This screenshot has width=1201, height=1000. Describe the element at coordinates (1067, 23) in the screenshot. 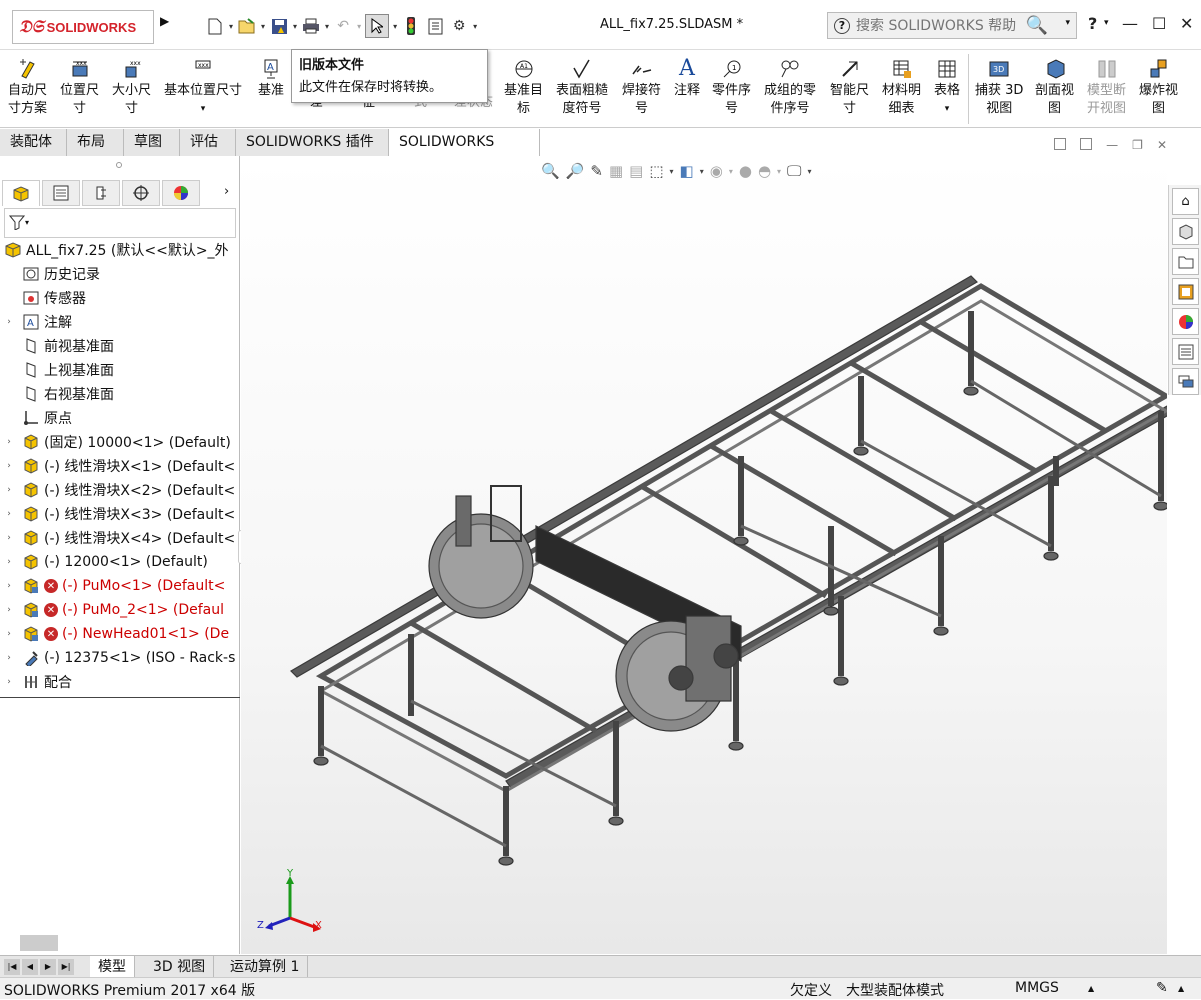

I see `search-dropdown-icon: ▾` at that location.